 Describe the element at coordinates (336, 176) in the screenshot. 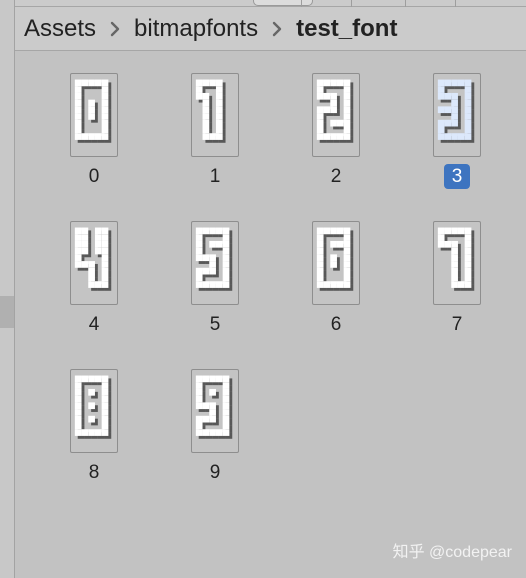

I see `asset-label: 2` at that location.